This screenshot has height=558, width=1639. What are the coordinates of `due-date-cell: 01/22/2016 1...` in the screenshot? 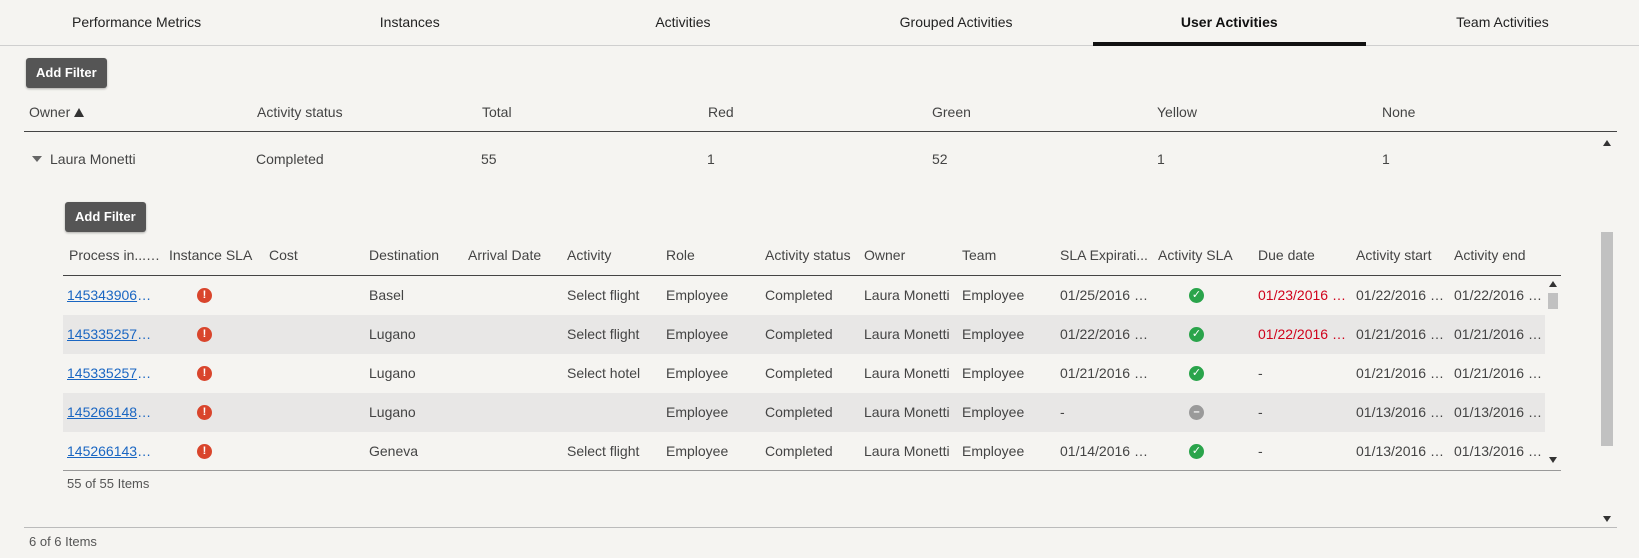 It's located at (1302, 334).